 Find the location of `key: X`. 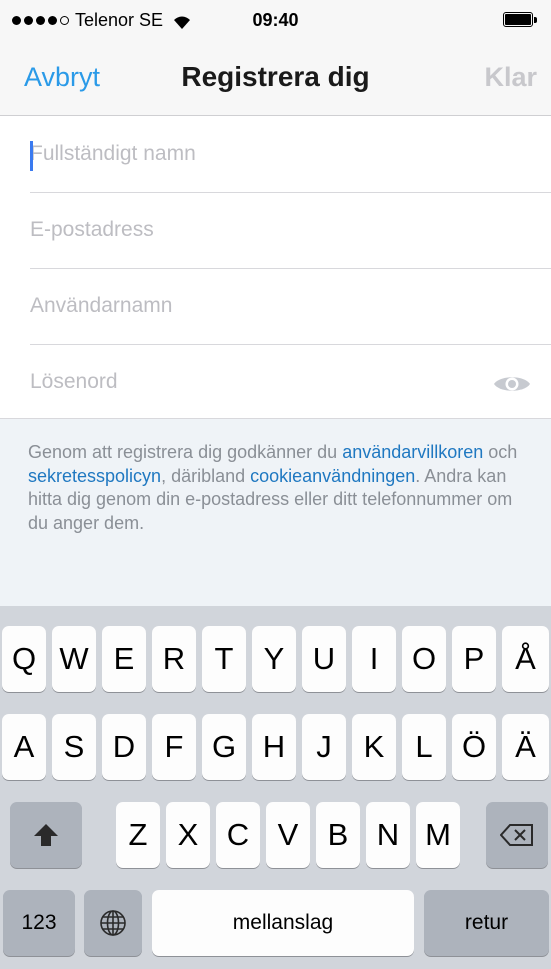

key: X is located at coordinates (188, 835).